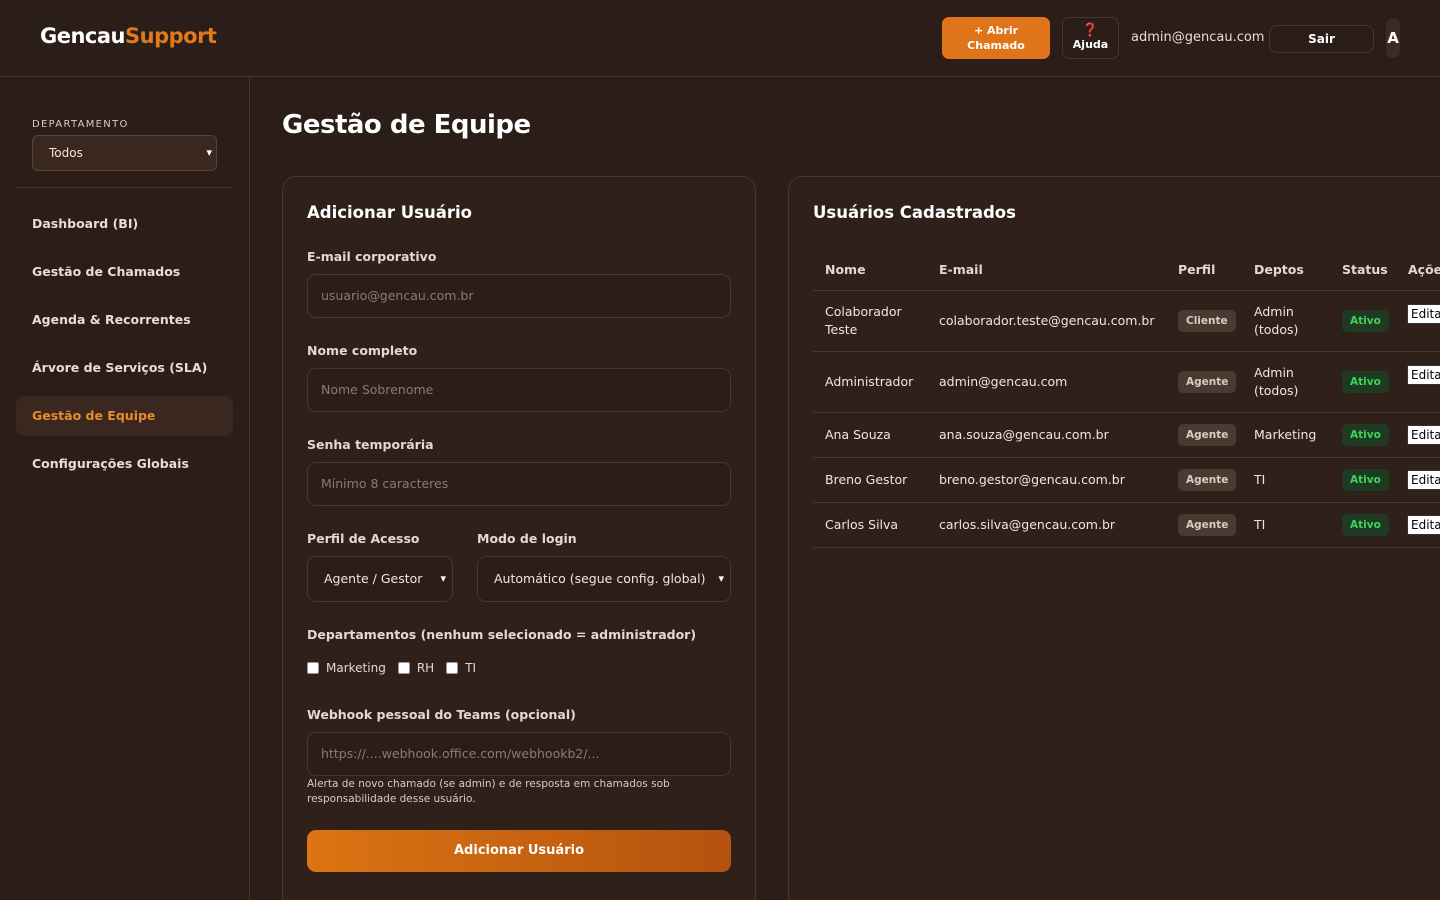 The height and width of the screenshot is (900, 1440). Describe the element at coordinates (1279, 269) in the screenshot. I see `column-header-depts: Deptos` at that location.